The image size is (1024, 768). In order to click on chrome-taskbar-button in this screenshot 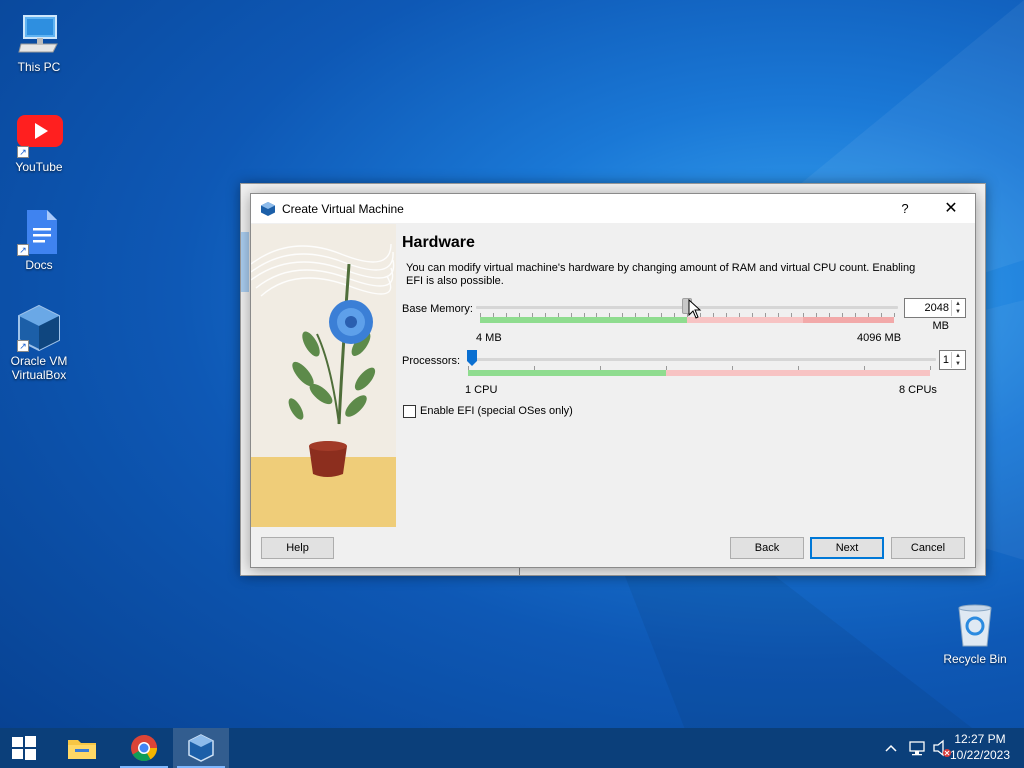, I will do `click(144, 748)`.